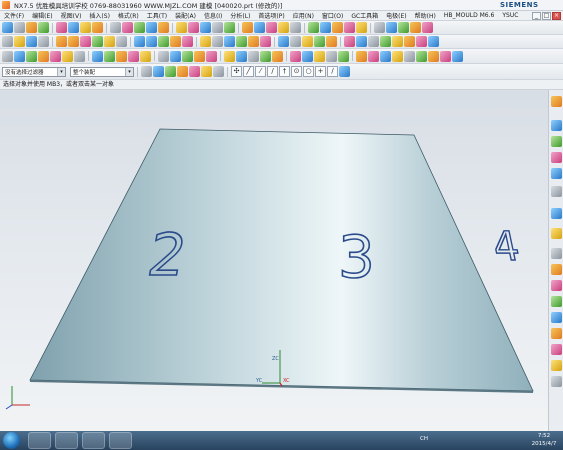  Describe the element at coordinates (556, 16) in the screenshot. I see `close-button: ×` at that location.